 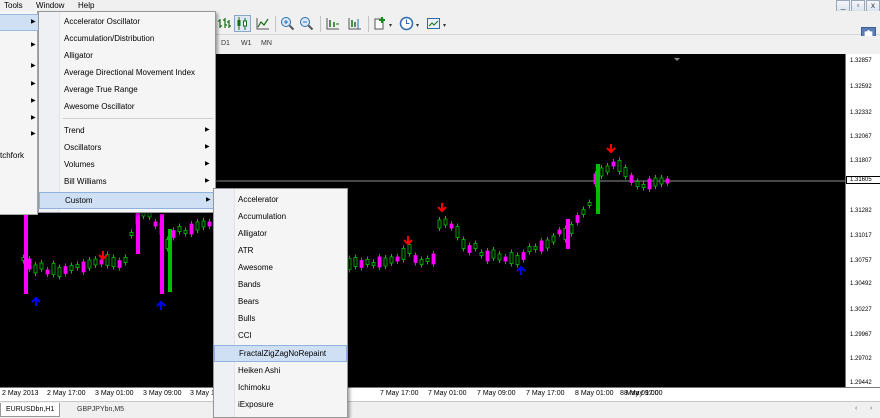 I want to click on menu-window: Window, so click(x=50, y=5).